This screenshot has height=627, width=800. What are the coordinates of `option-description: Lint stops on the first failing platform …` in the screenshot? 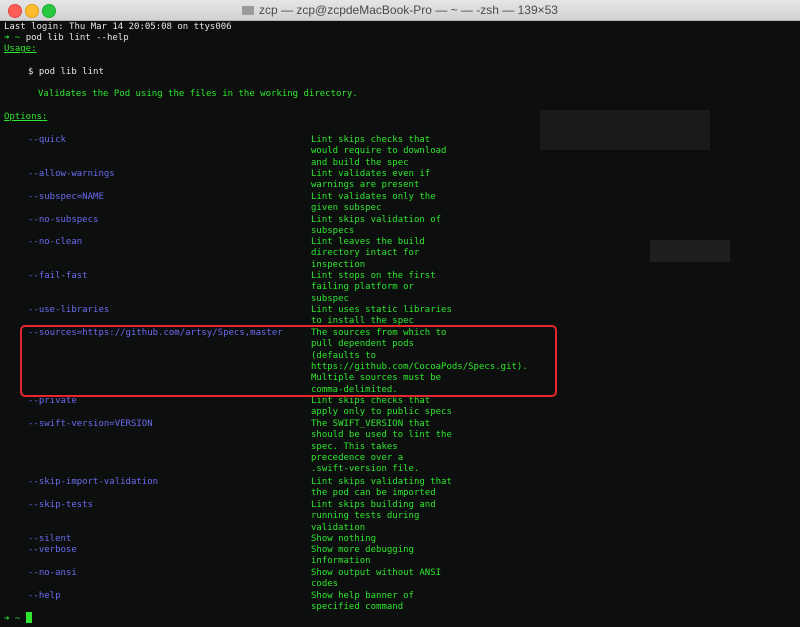 It's located at (461, 288).